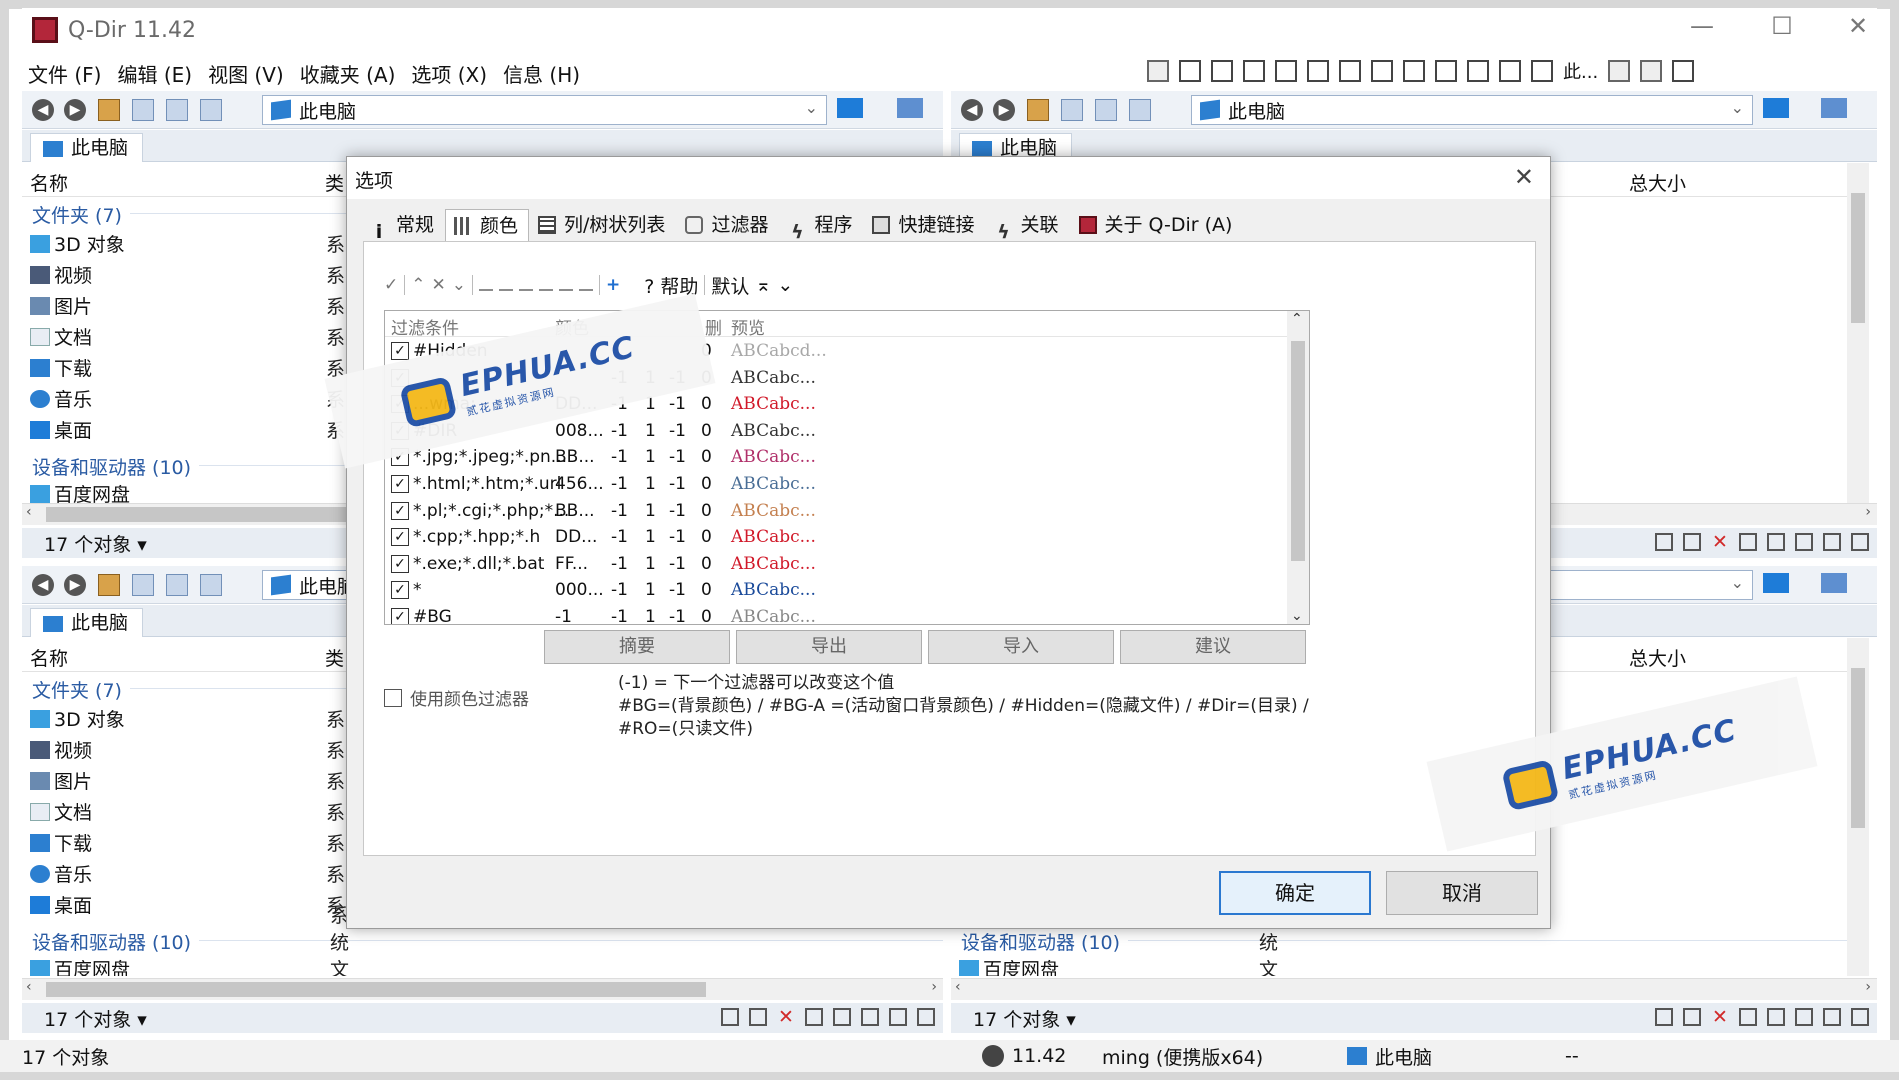 Image resolution: width=1899 pixels, height=1080 pixels. What do you see at coordinates (1254, 71) in the screenshot?
I see `layout-3-icon` at bounding box center [1254, 71].